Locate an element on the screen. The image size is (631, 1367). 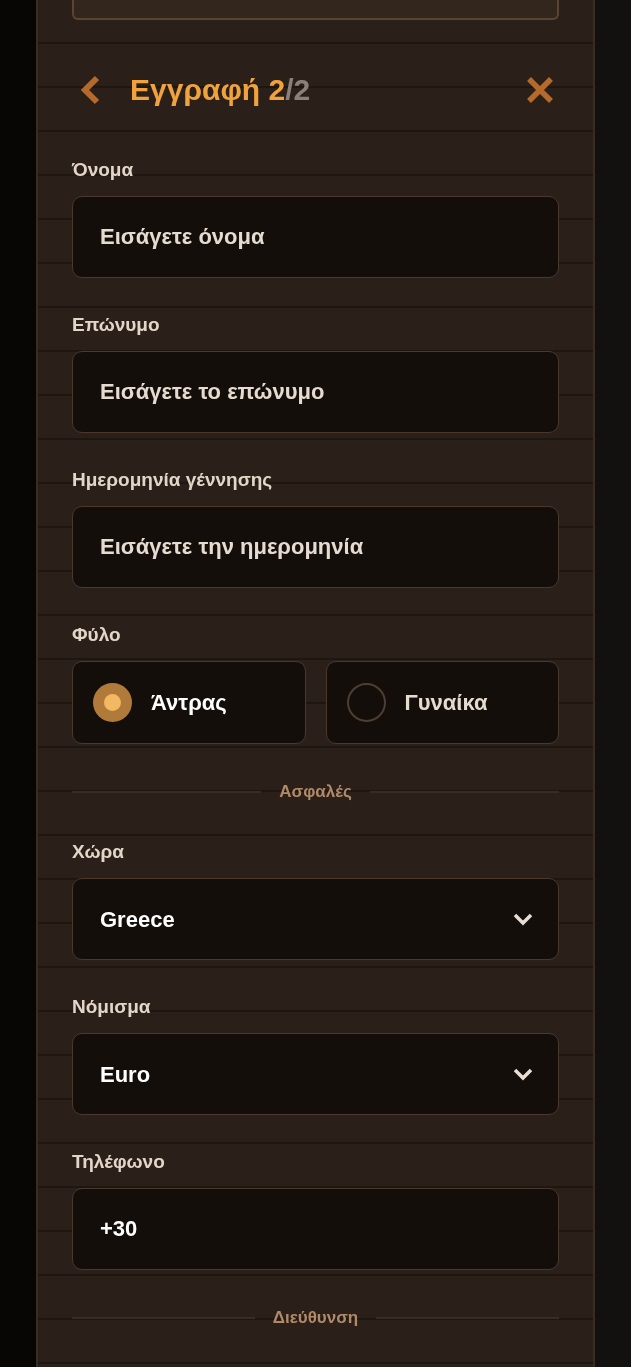
dropdown: Greece is located at coordinates (315, 919).